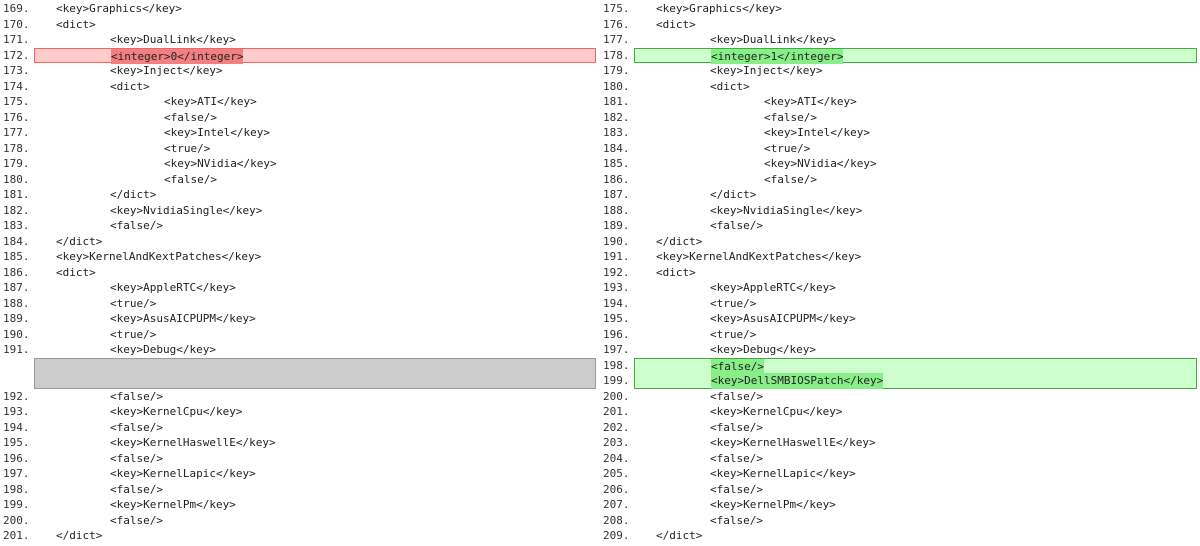  What do you see at coordinates (616, 504) in the screenshot?
I see `line-number: 207.` at bounding box center [616, 504].